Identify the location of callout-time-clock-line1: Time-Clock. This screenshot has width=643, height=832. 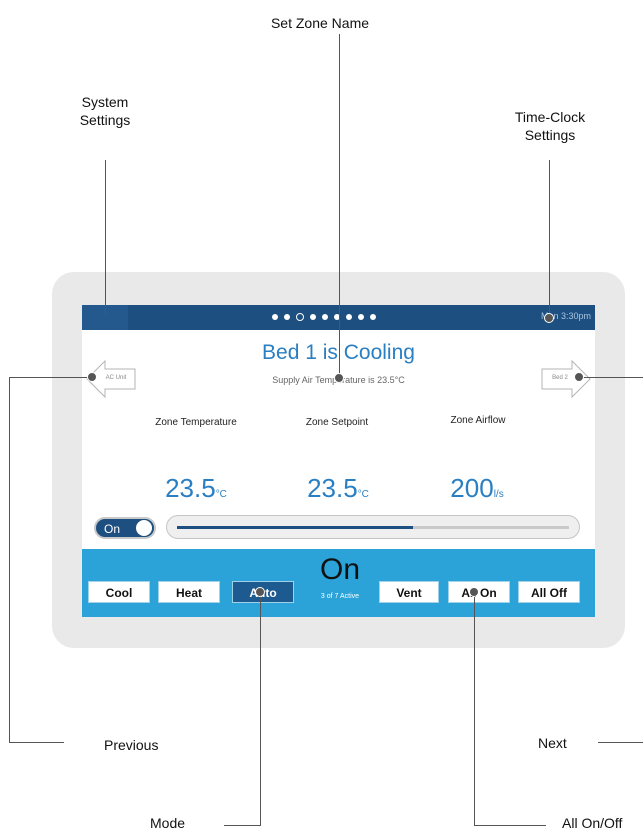
(550, 117).